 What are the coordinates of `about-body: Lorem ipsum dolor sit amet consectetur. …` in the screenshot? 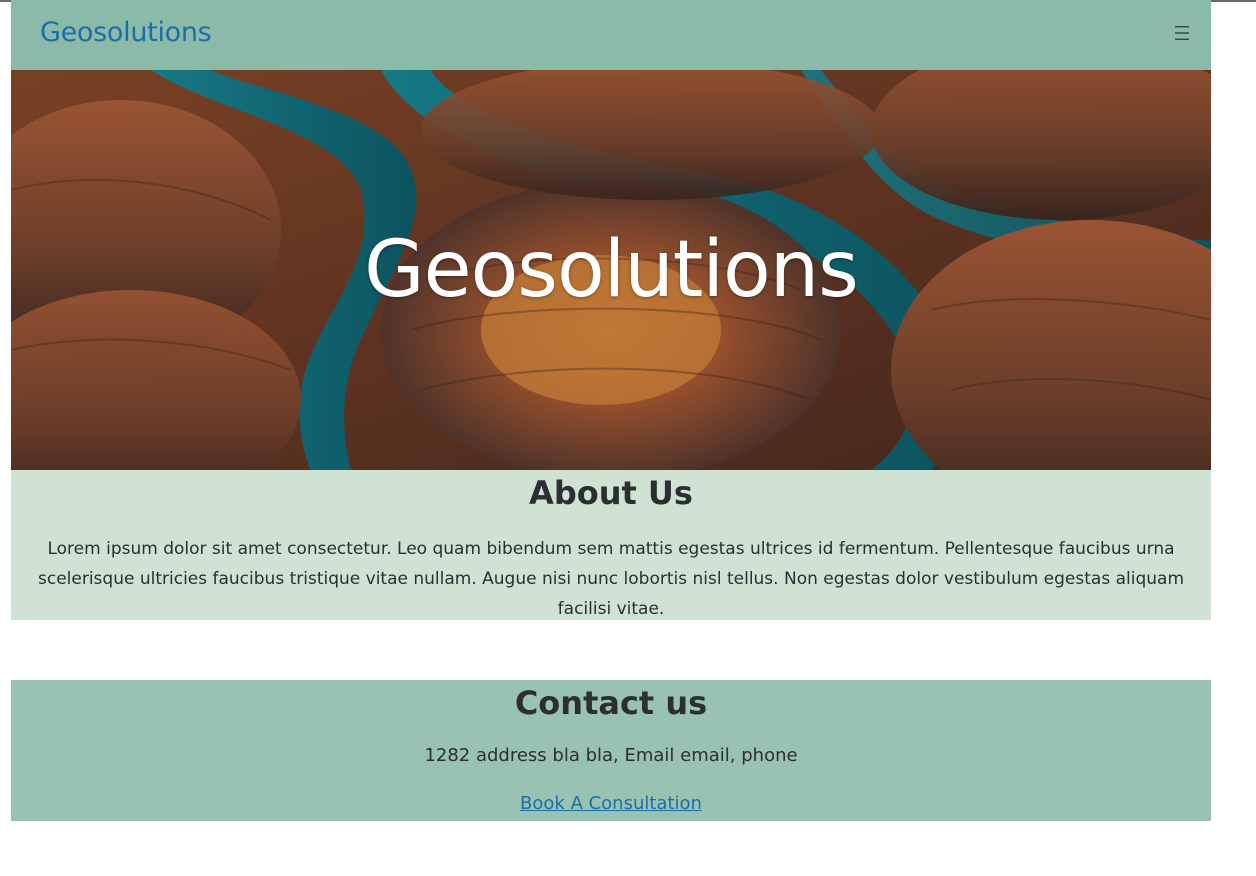 It's located at (611, 579).